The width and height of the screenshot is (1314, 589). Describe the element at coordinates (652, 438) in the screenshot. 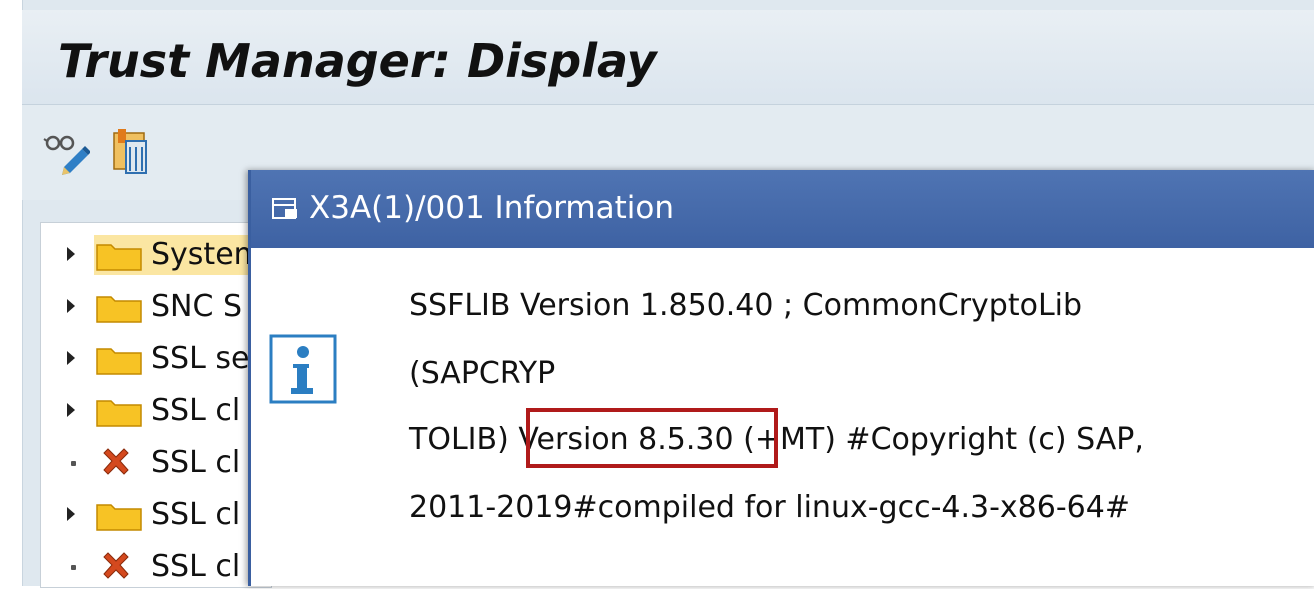

I see `version-highlight-box` at that location.